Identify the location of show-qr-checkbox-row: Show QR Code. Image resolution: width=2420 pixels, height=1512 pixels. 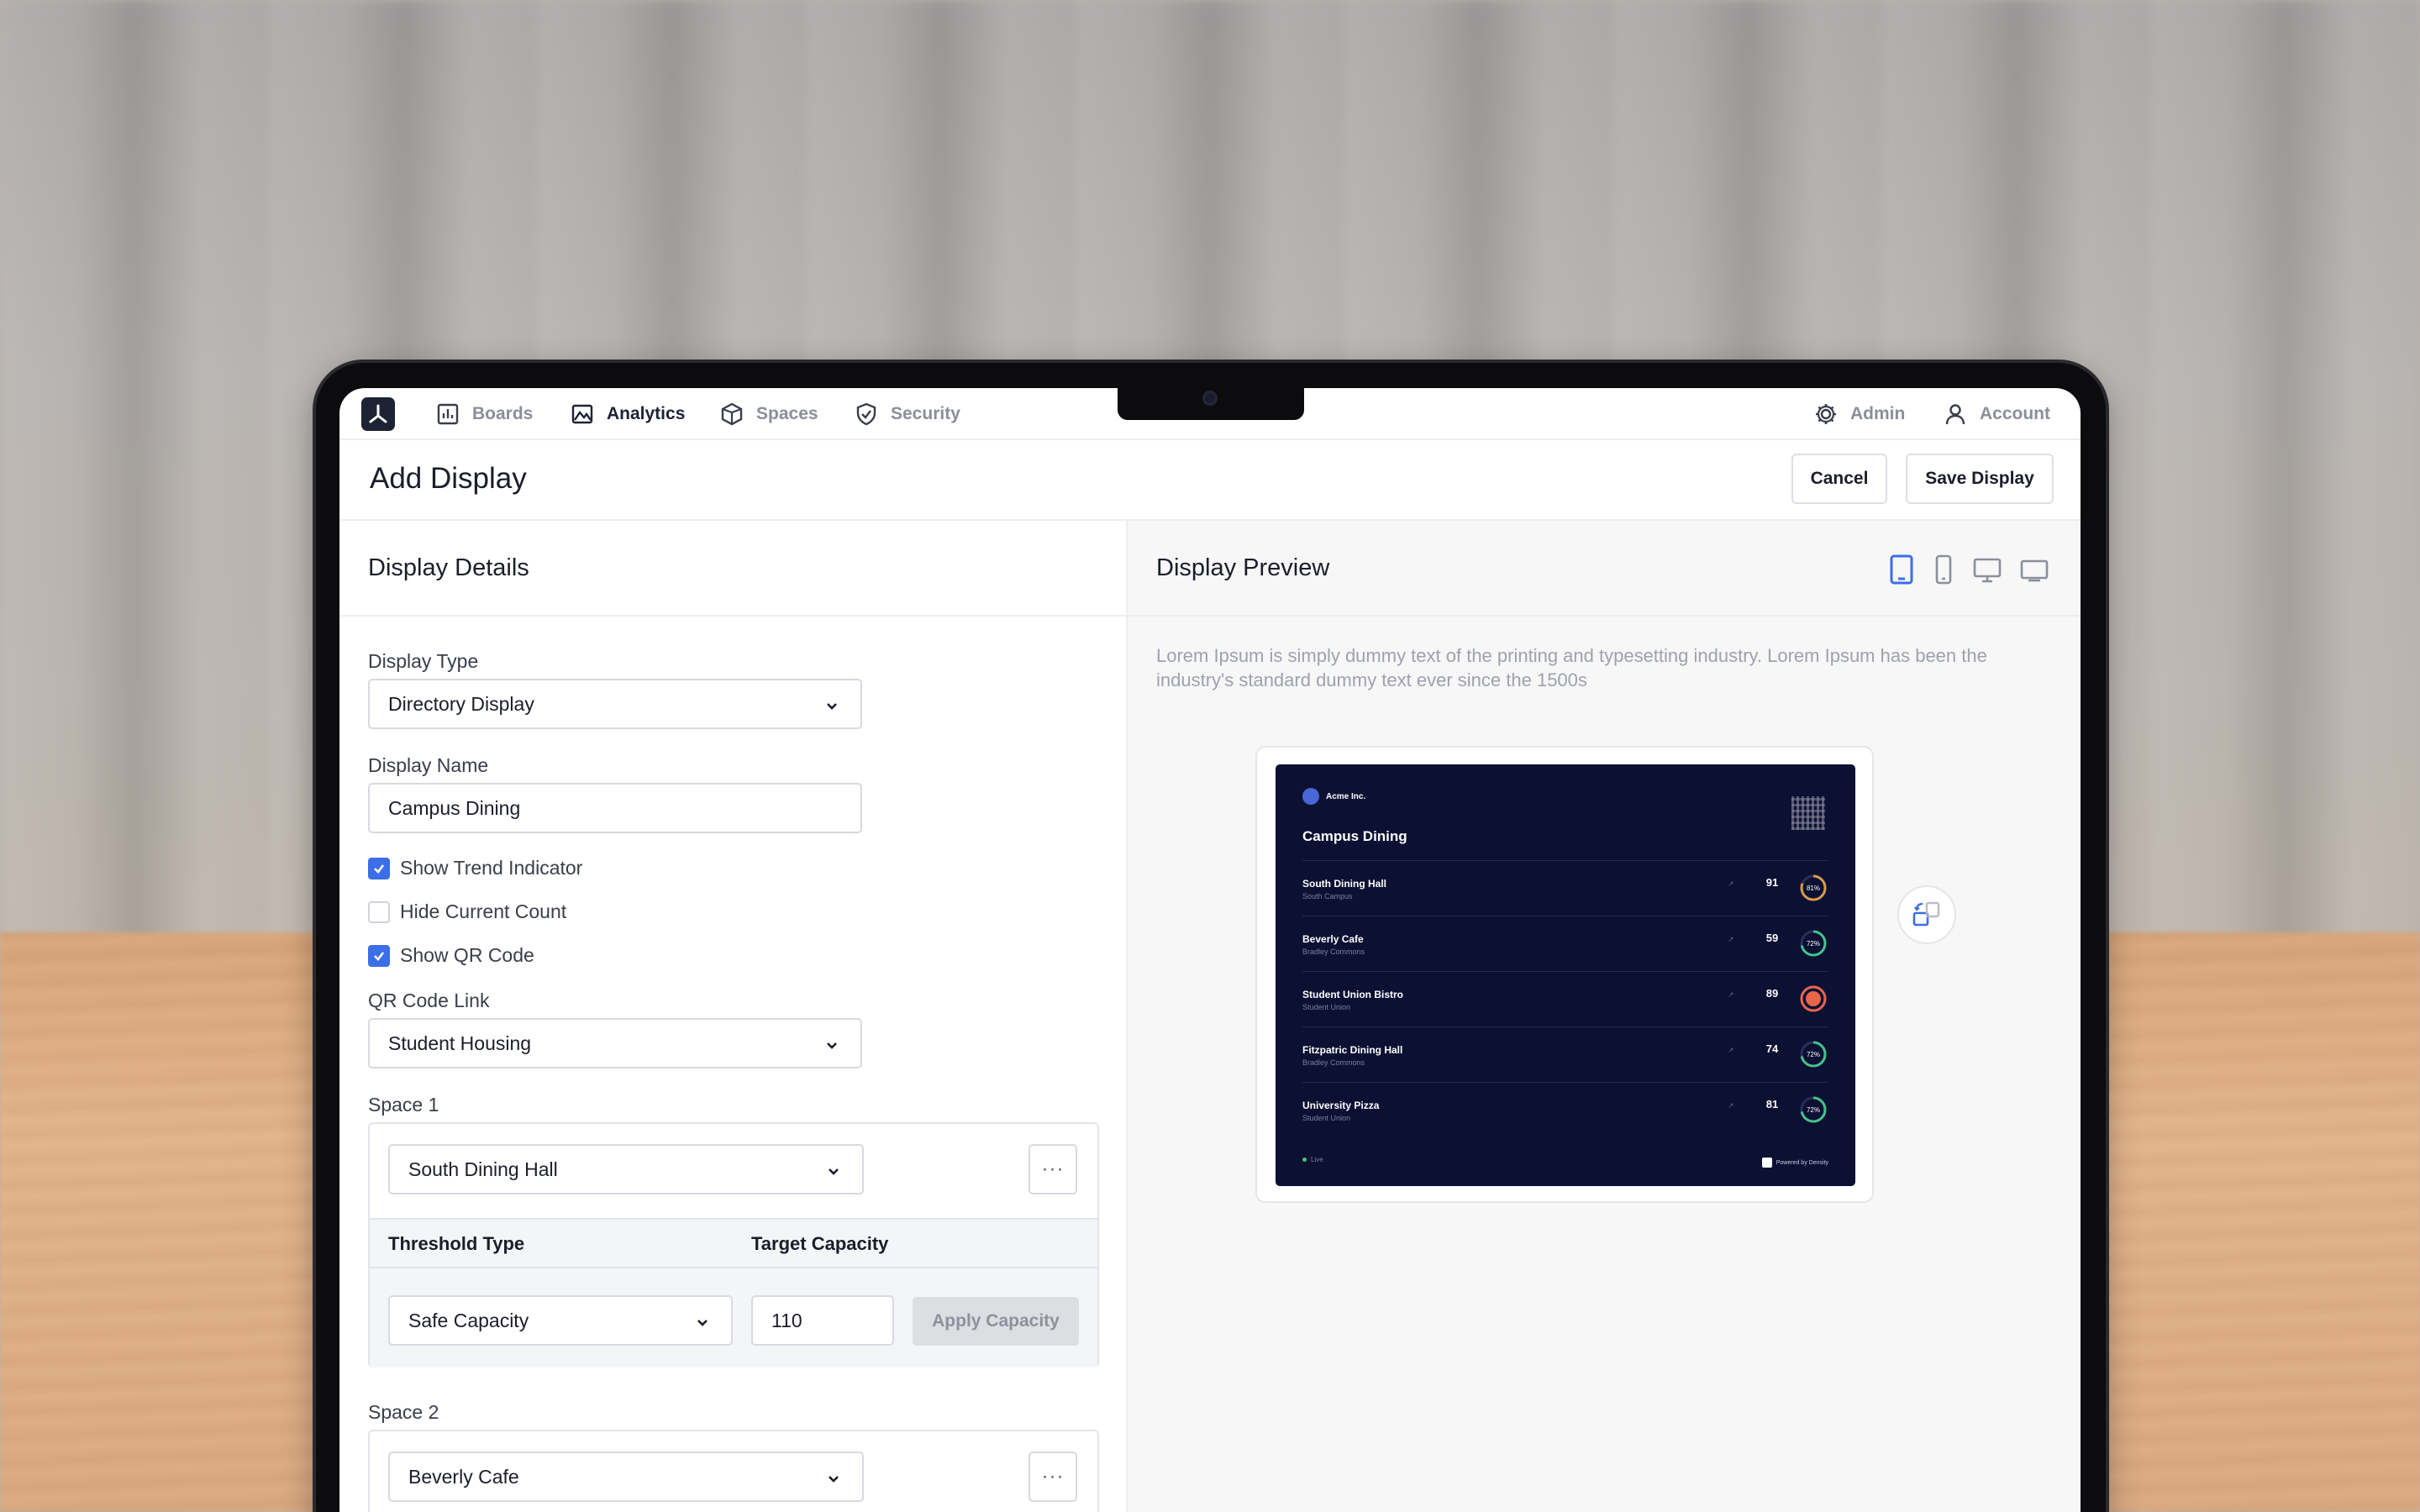
(451, 955).